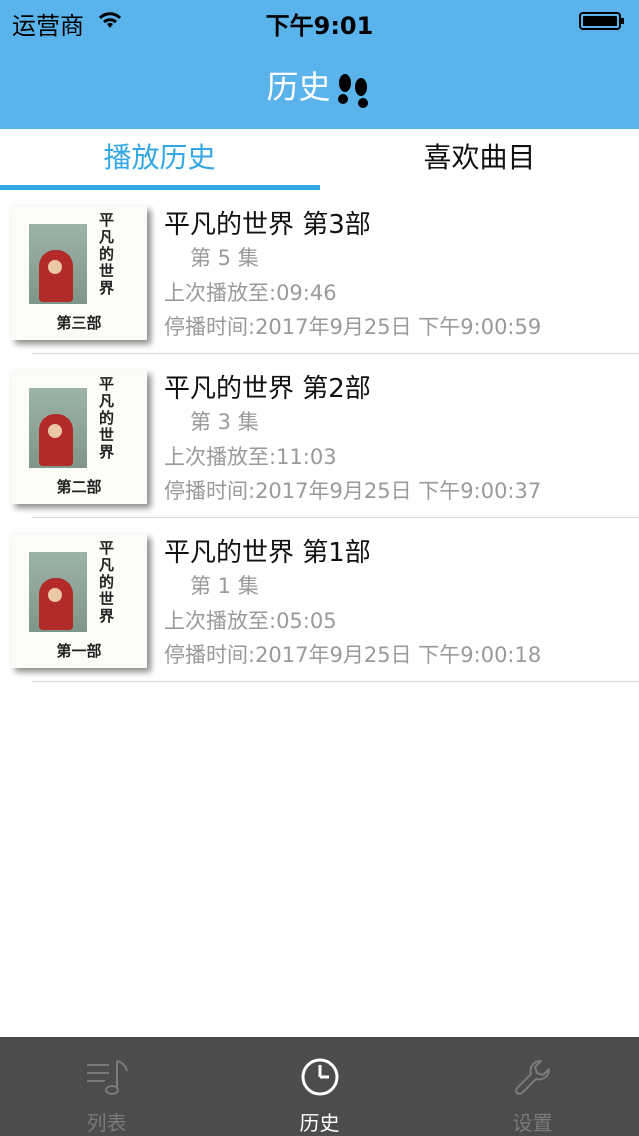  I want to click on tab-play-history: 播放历史, so click(159, 159).